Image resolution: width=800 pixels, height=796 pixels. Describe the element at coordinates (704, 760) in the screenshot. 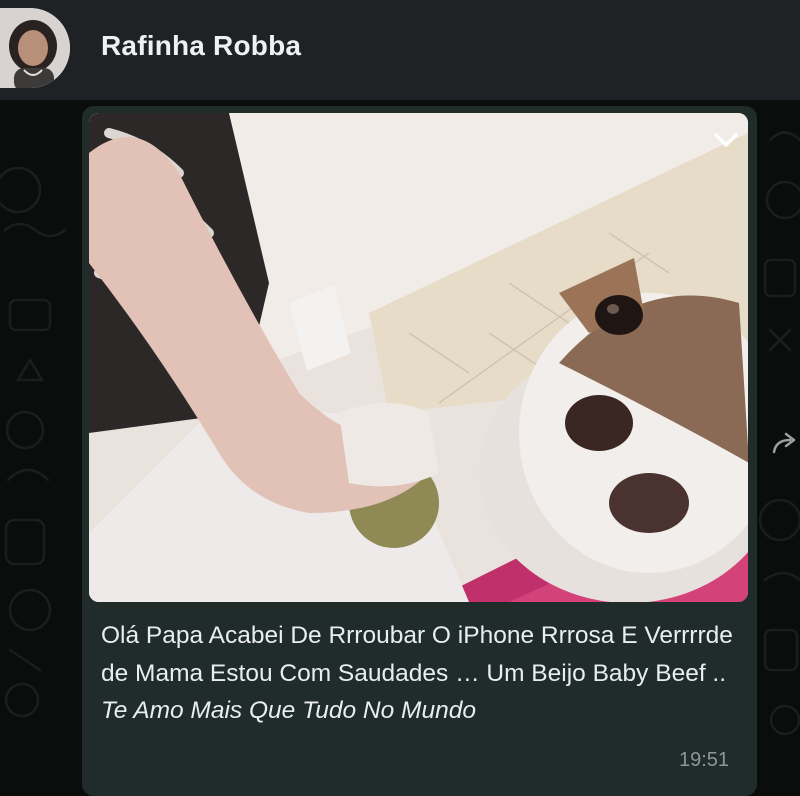

I see `message-time: 19:51` at that location.